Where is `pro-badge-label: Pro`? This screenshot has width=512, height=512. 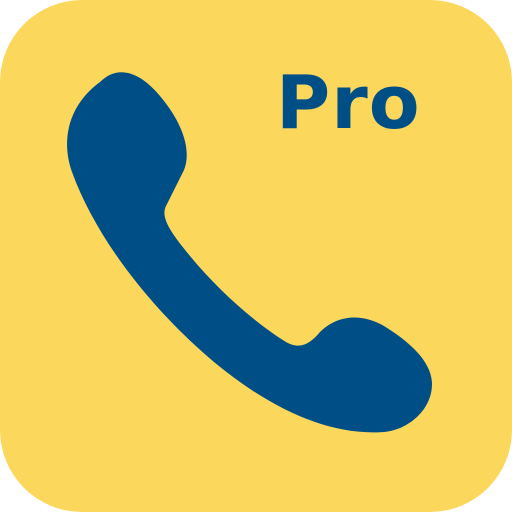 pro-badge-label: Pro is located at coordinates (348, 103).